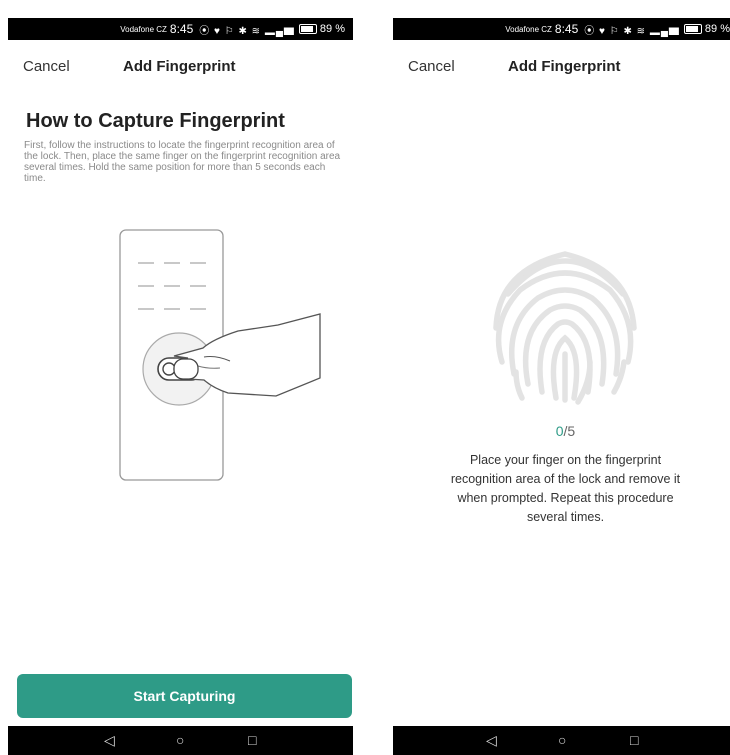 The height and width of the screenshot is (755, 730). I want to click on progress-total: /5, so click(569, 431).